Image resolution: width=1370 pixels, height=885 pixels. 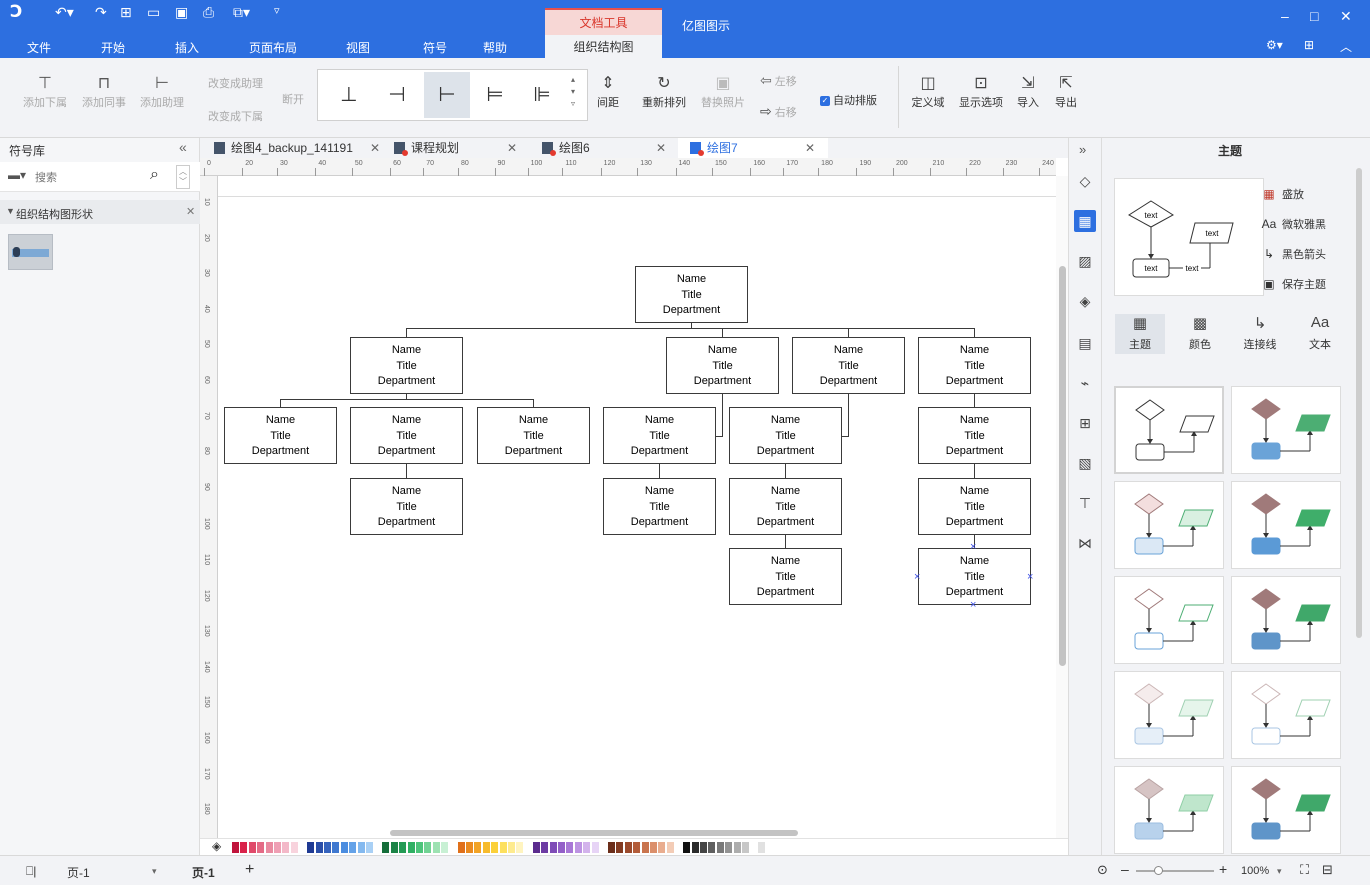 I want to click on import-button: ⇲ 导入, so click(x=1028, y=92).